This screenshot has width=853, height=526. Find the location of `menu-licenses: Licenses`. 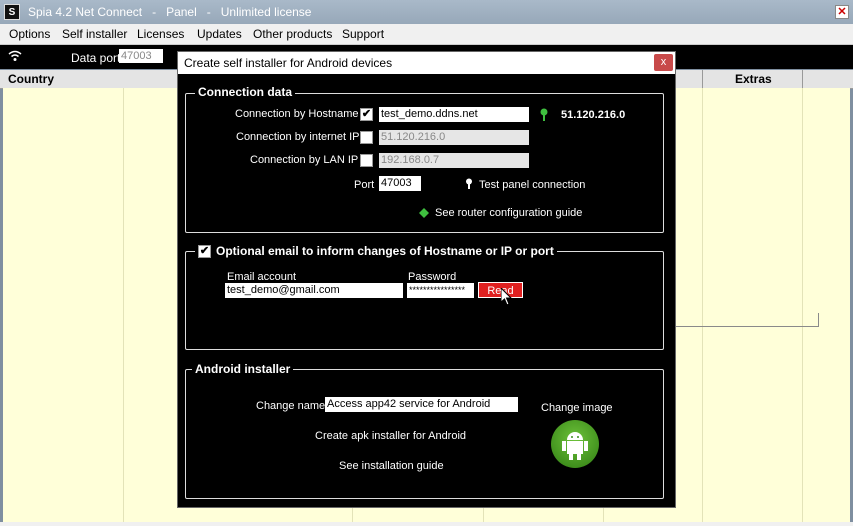

menu-licenses: Licenses is located at coordinates (160, 34).